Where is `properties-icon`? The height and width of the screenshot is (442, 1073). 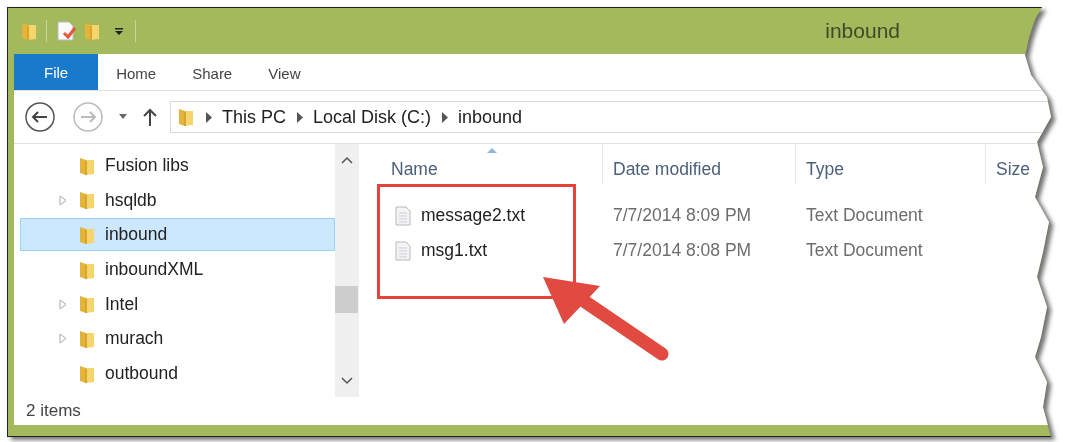
properties-icon is located at coordinates (66, 31).